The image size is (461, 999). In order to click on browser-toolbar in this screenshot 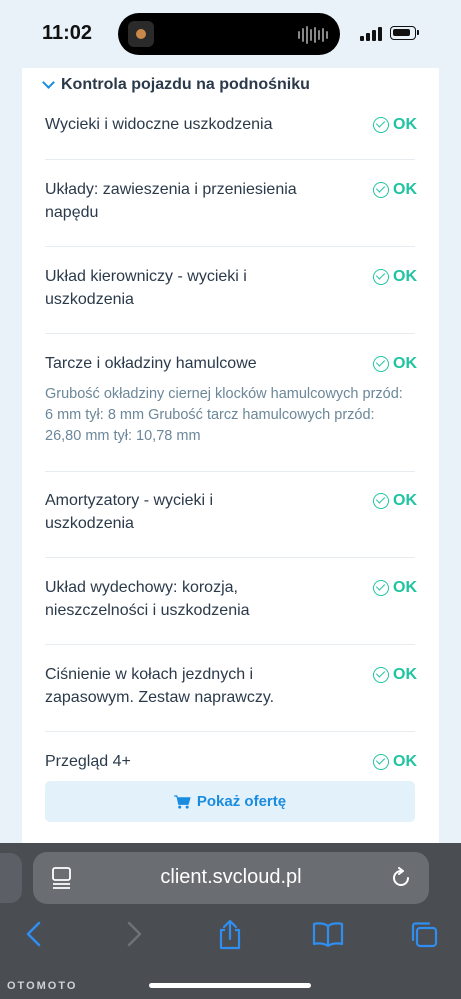, I will do `click(230, 938)`.